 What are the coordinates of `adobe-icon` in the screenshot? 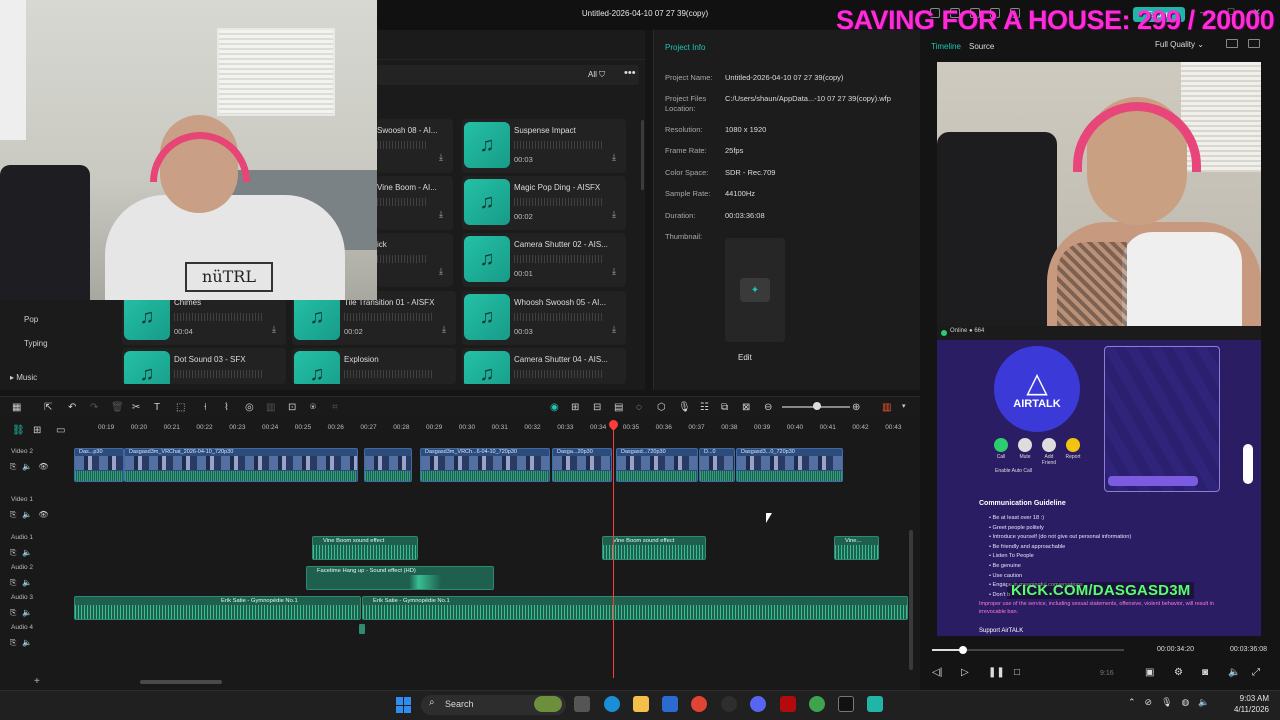 It's located at (788, 704).